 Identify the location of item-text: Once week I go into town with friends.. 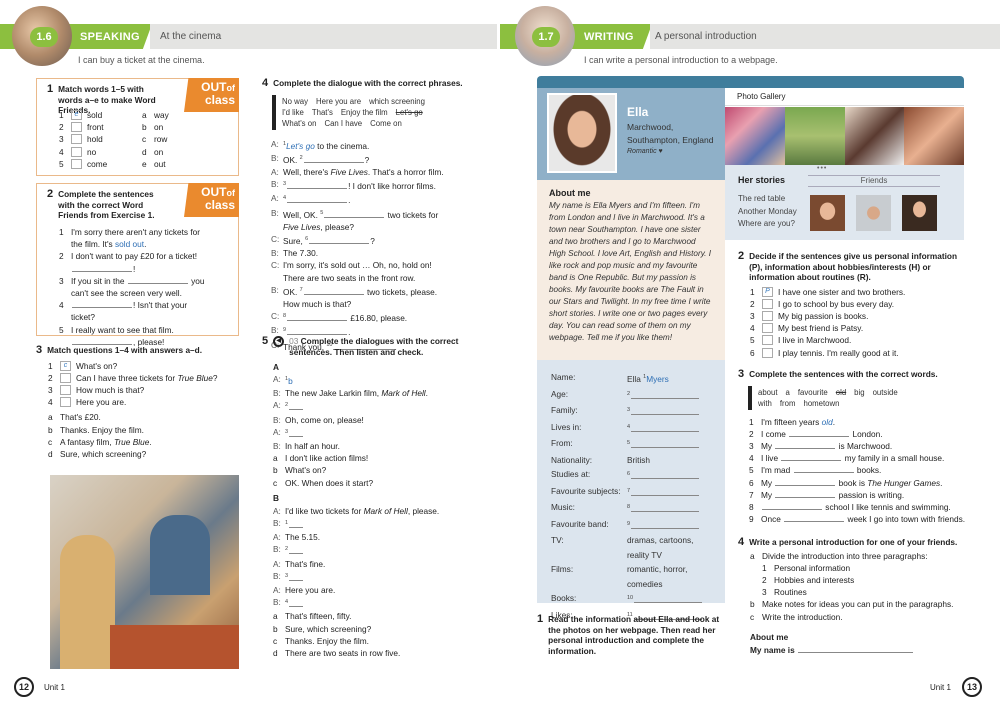
(864, 519).